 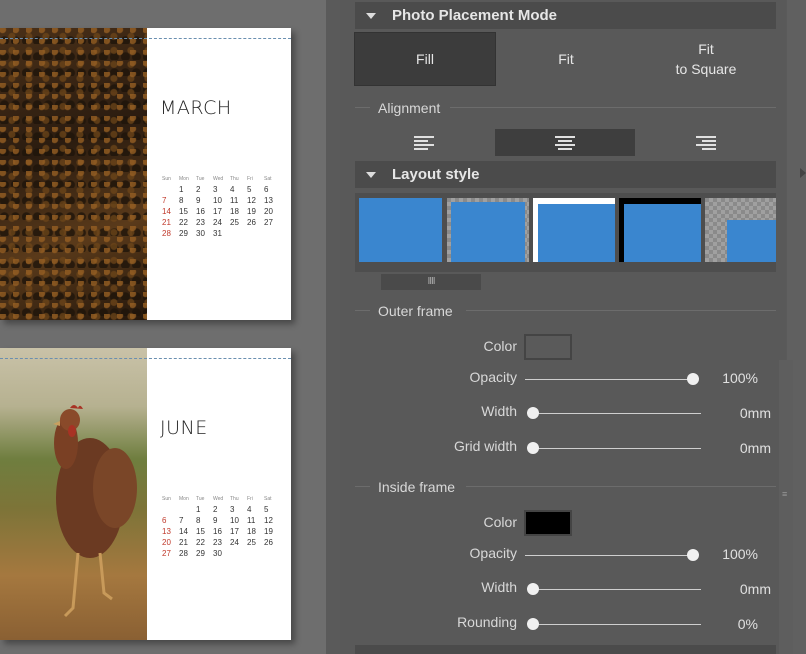 I want to click on outer-grid-width-slider-knob, so click(x=533, y=448).